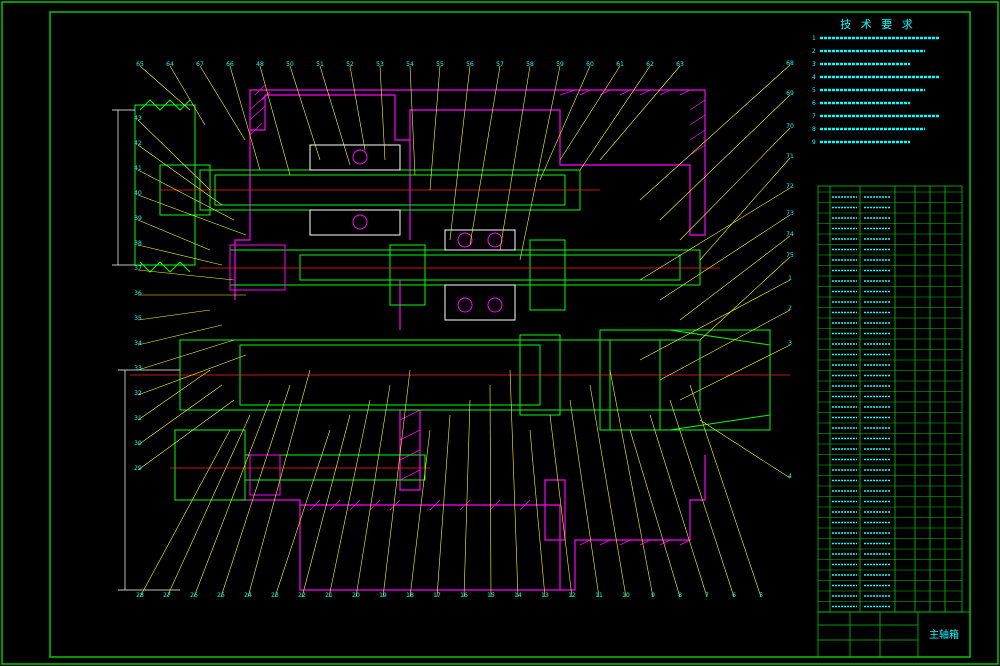 This screenshot has width=1000, height=666. What do you see at coordinates (680, 595) in the screenshot?
I see `part-number-label: 8` at bounding box center [680, 595].